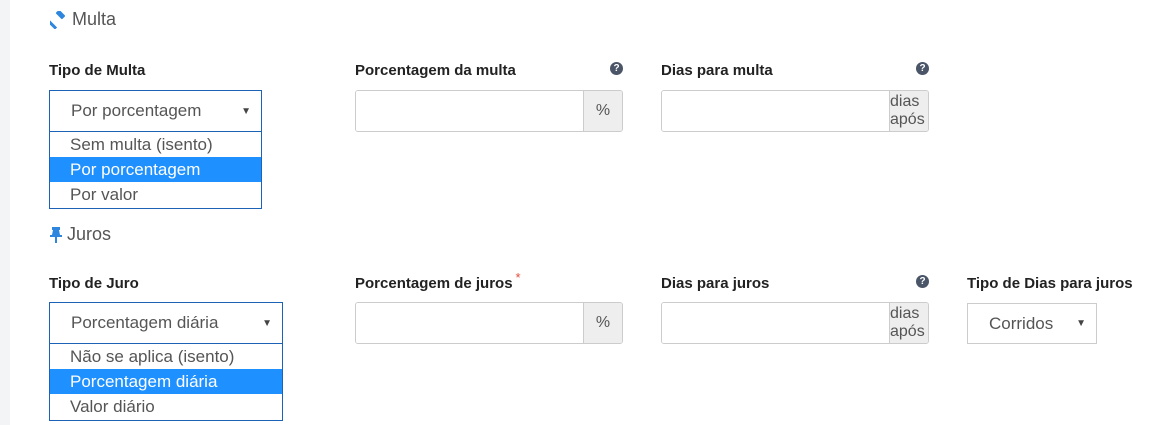 This screenshot has height=425, width=1175. Describe the element at coordinates (155, 144) in the screenshot. I see `dropdown-option: Sem multa (isento)` at that location.